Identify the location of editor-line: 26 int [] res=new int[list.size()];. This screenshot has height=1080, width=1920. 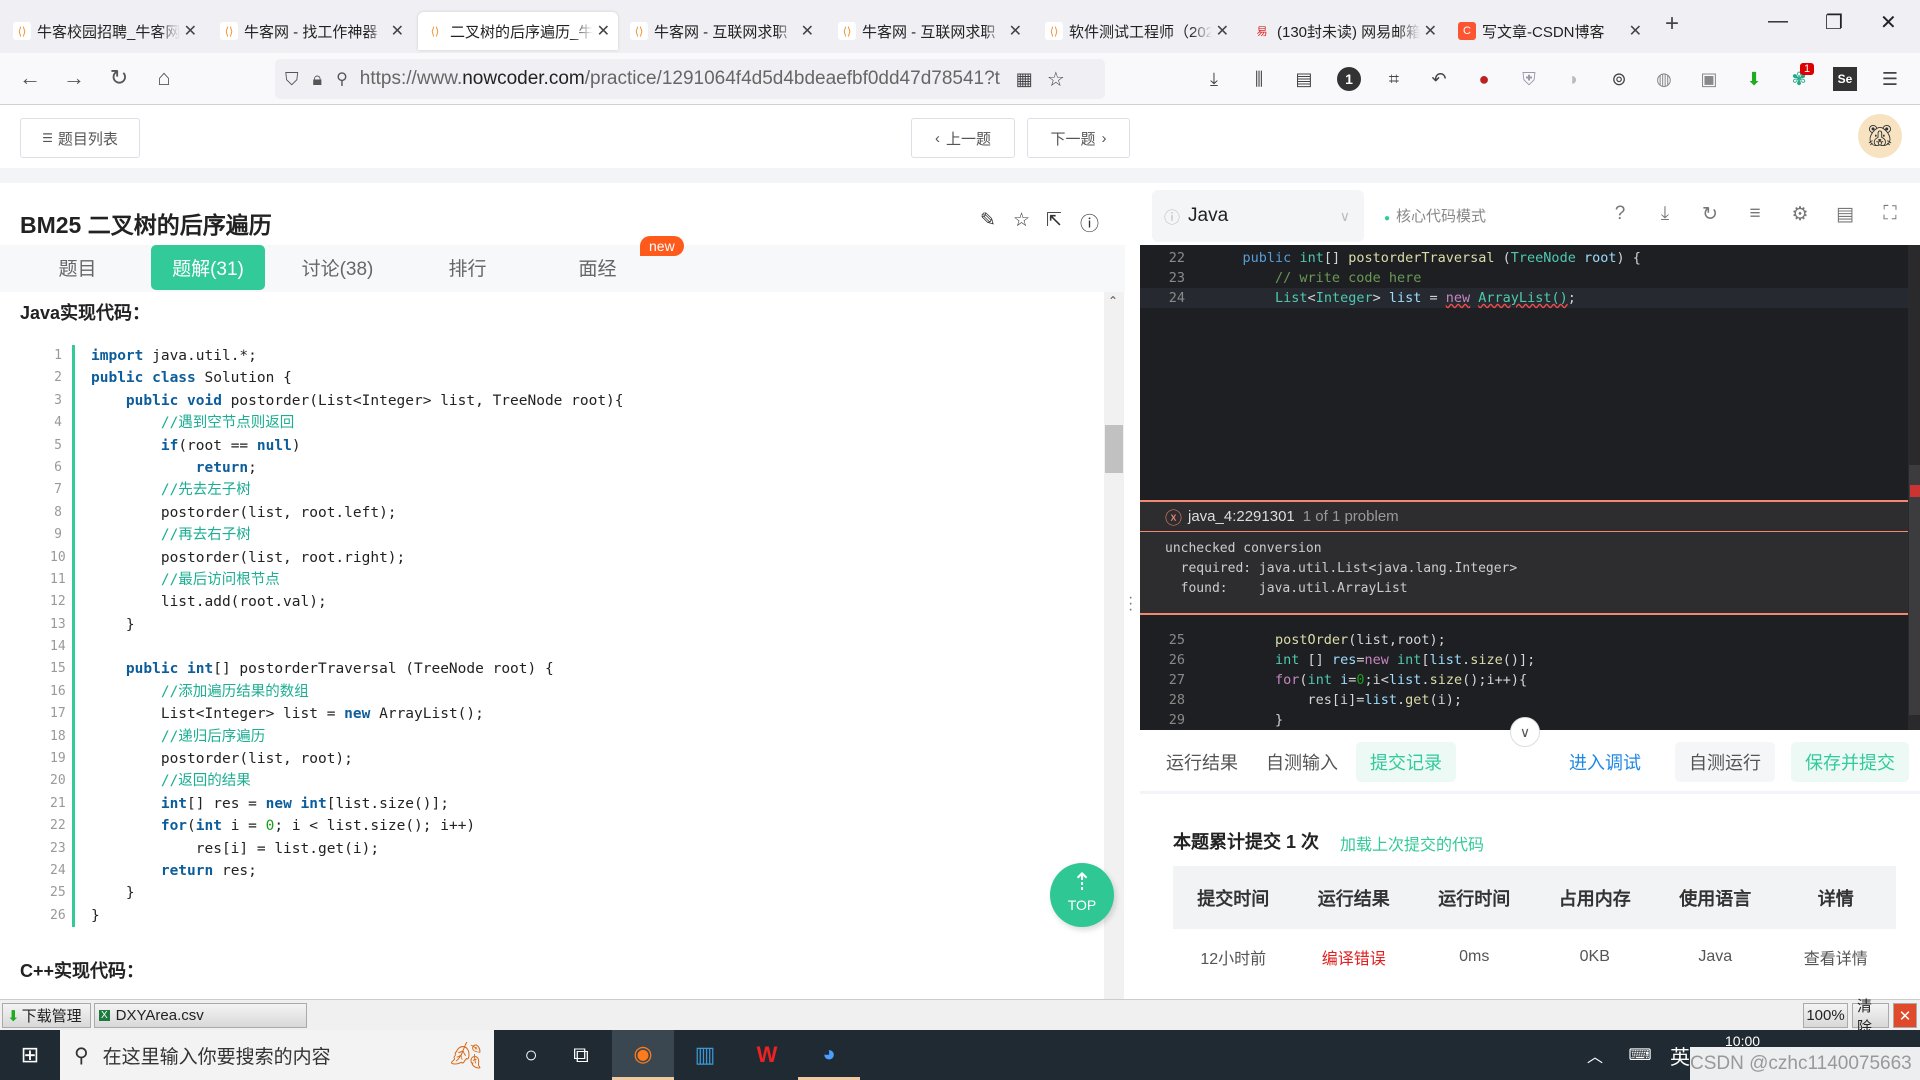
(1530, 660).